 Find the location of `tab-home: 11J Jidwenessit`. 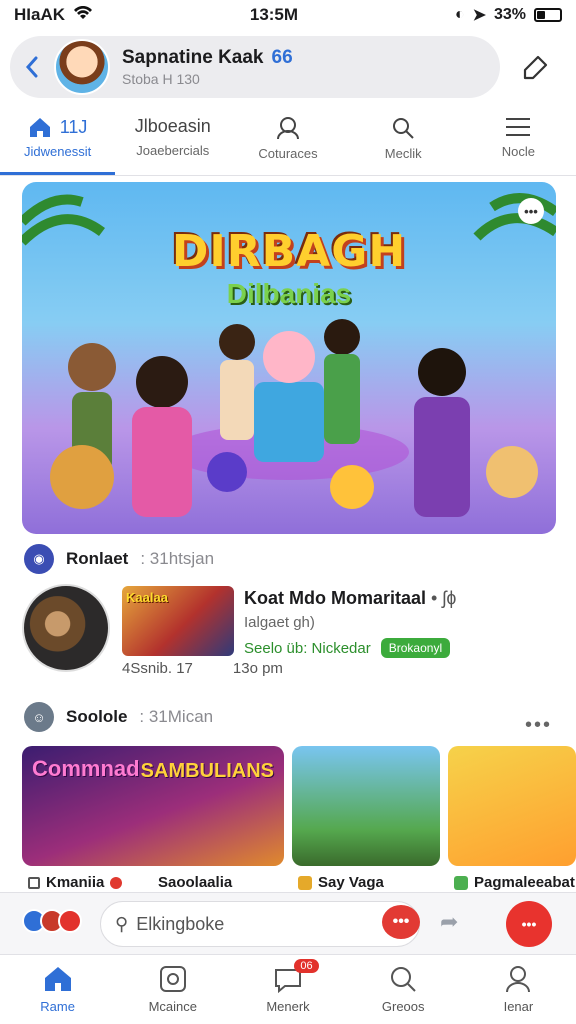

tab-home: 11J Jidwenessit is located at coordinates (58, 142).